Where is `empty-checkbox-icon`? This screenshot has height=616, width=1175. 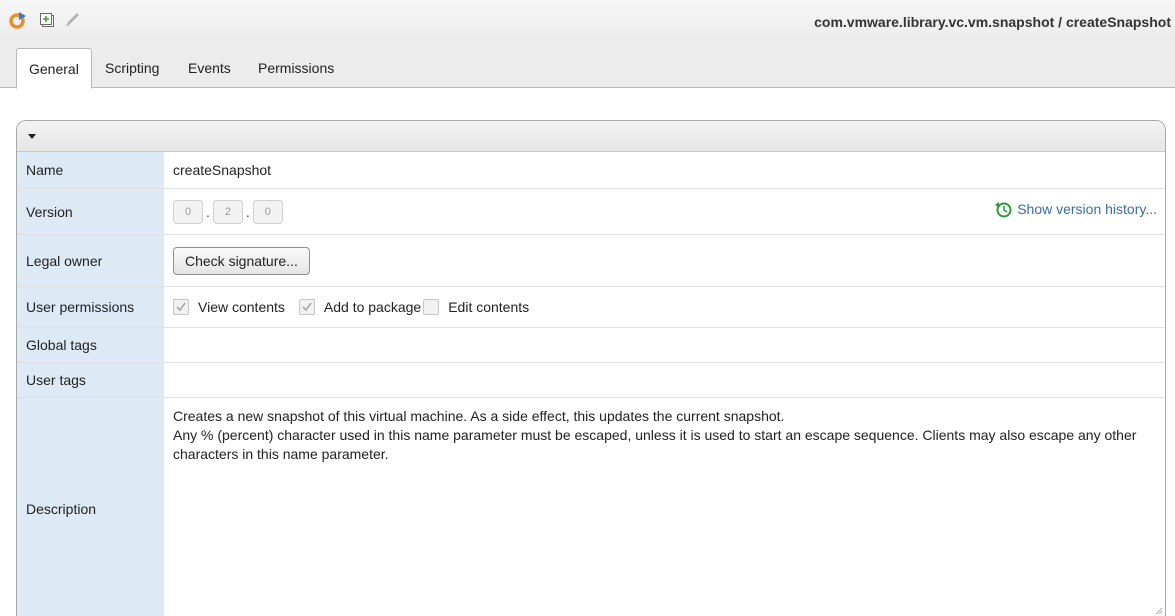 empty-checkbox-icon is located at coordinates (431, 307).